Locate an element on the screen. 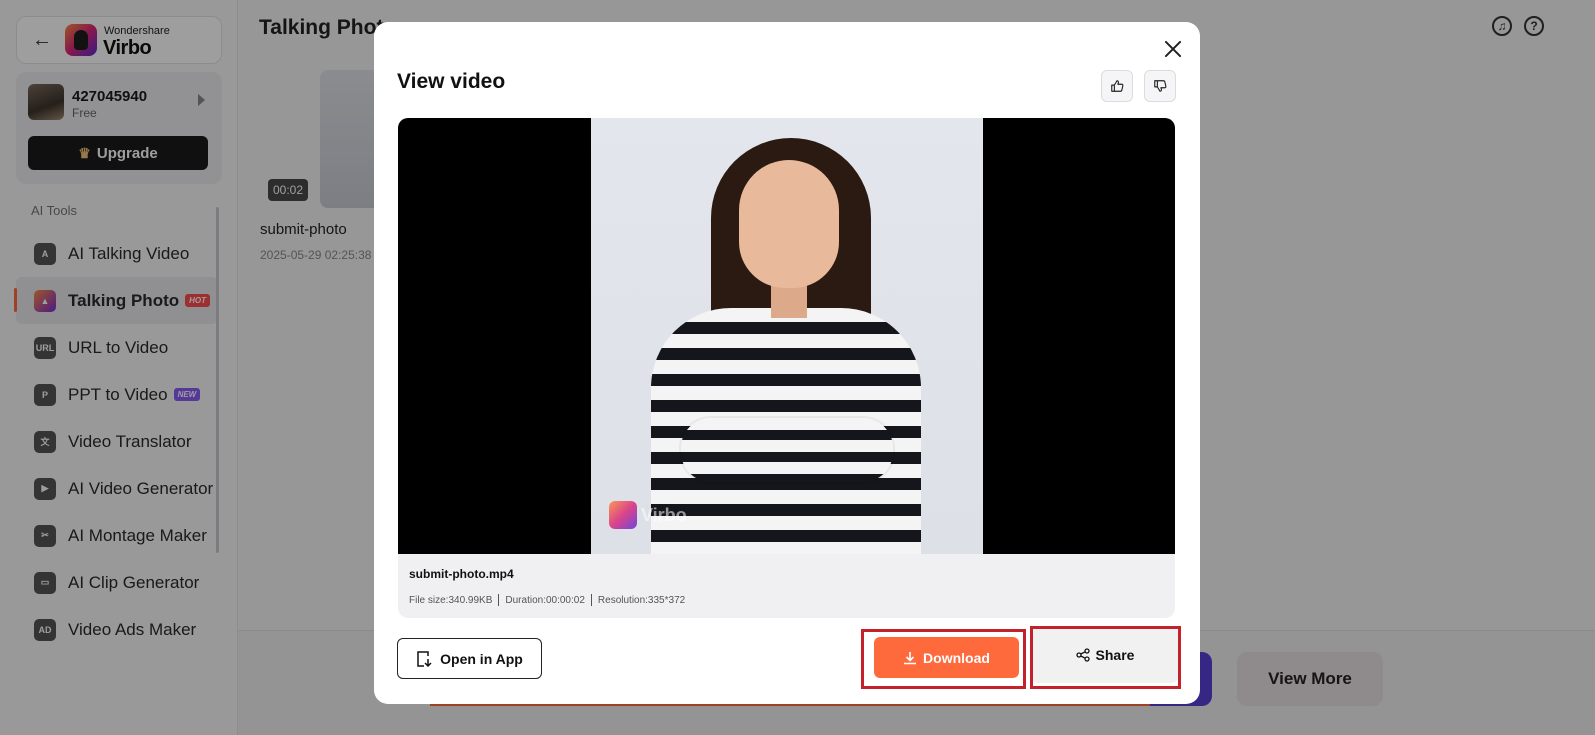 Image resolution: width=1595 pixels, height=735 pixels. open-in-app-button: Open in App is located at coordinates (469, 658).